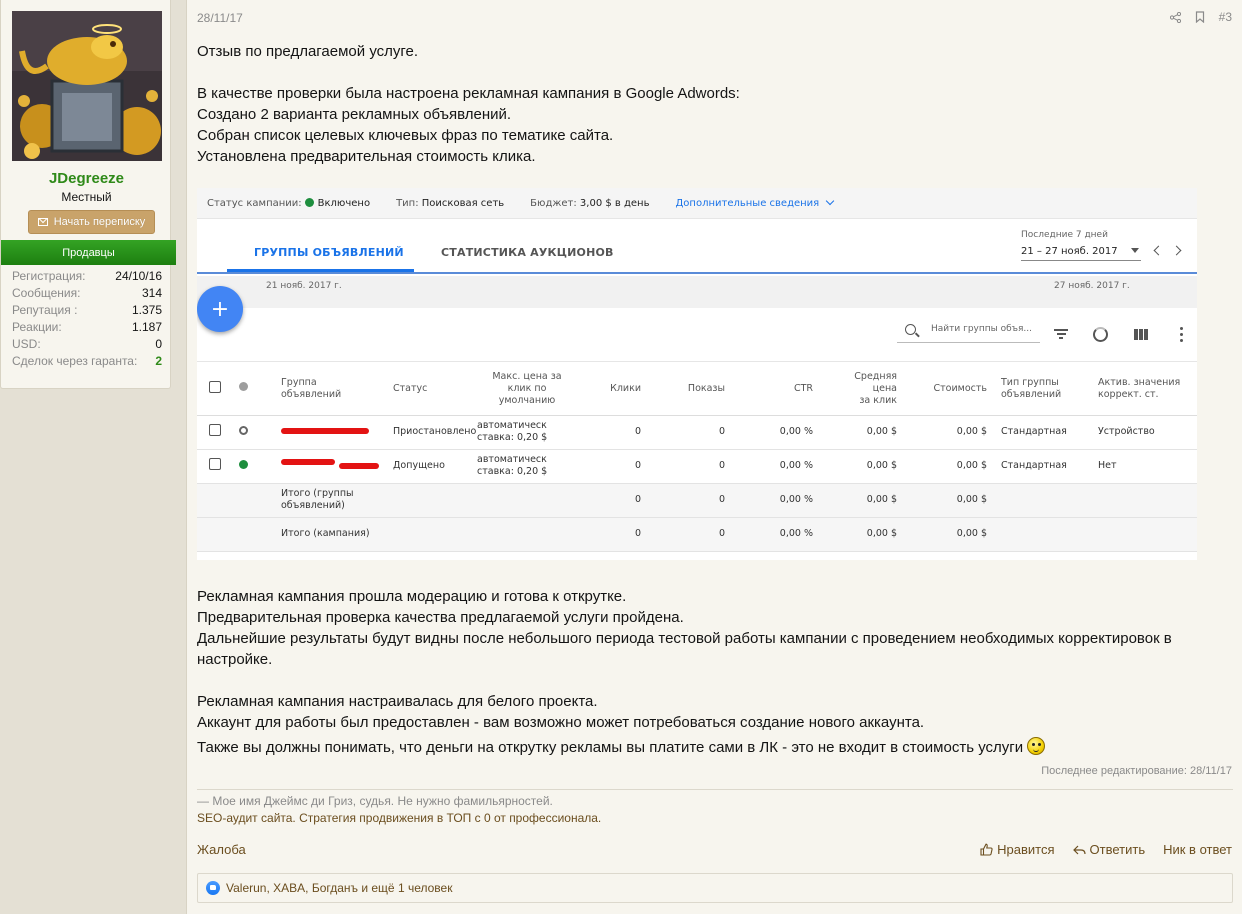 This screenshot has width=1242, height=914. What do you see at coordinates (527, 400) in the screenshot?
I see `header-text: умолчанию` at bounding box center [527, 400].